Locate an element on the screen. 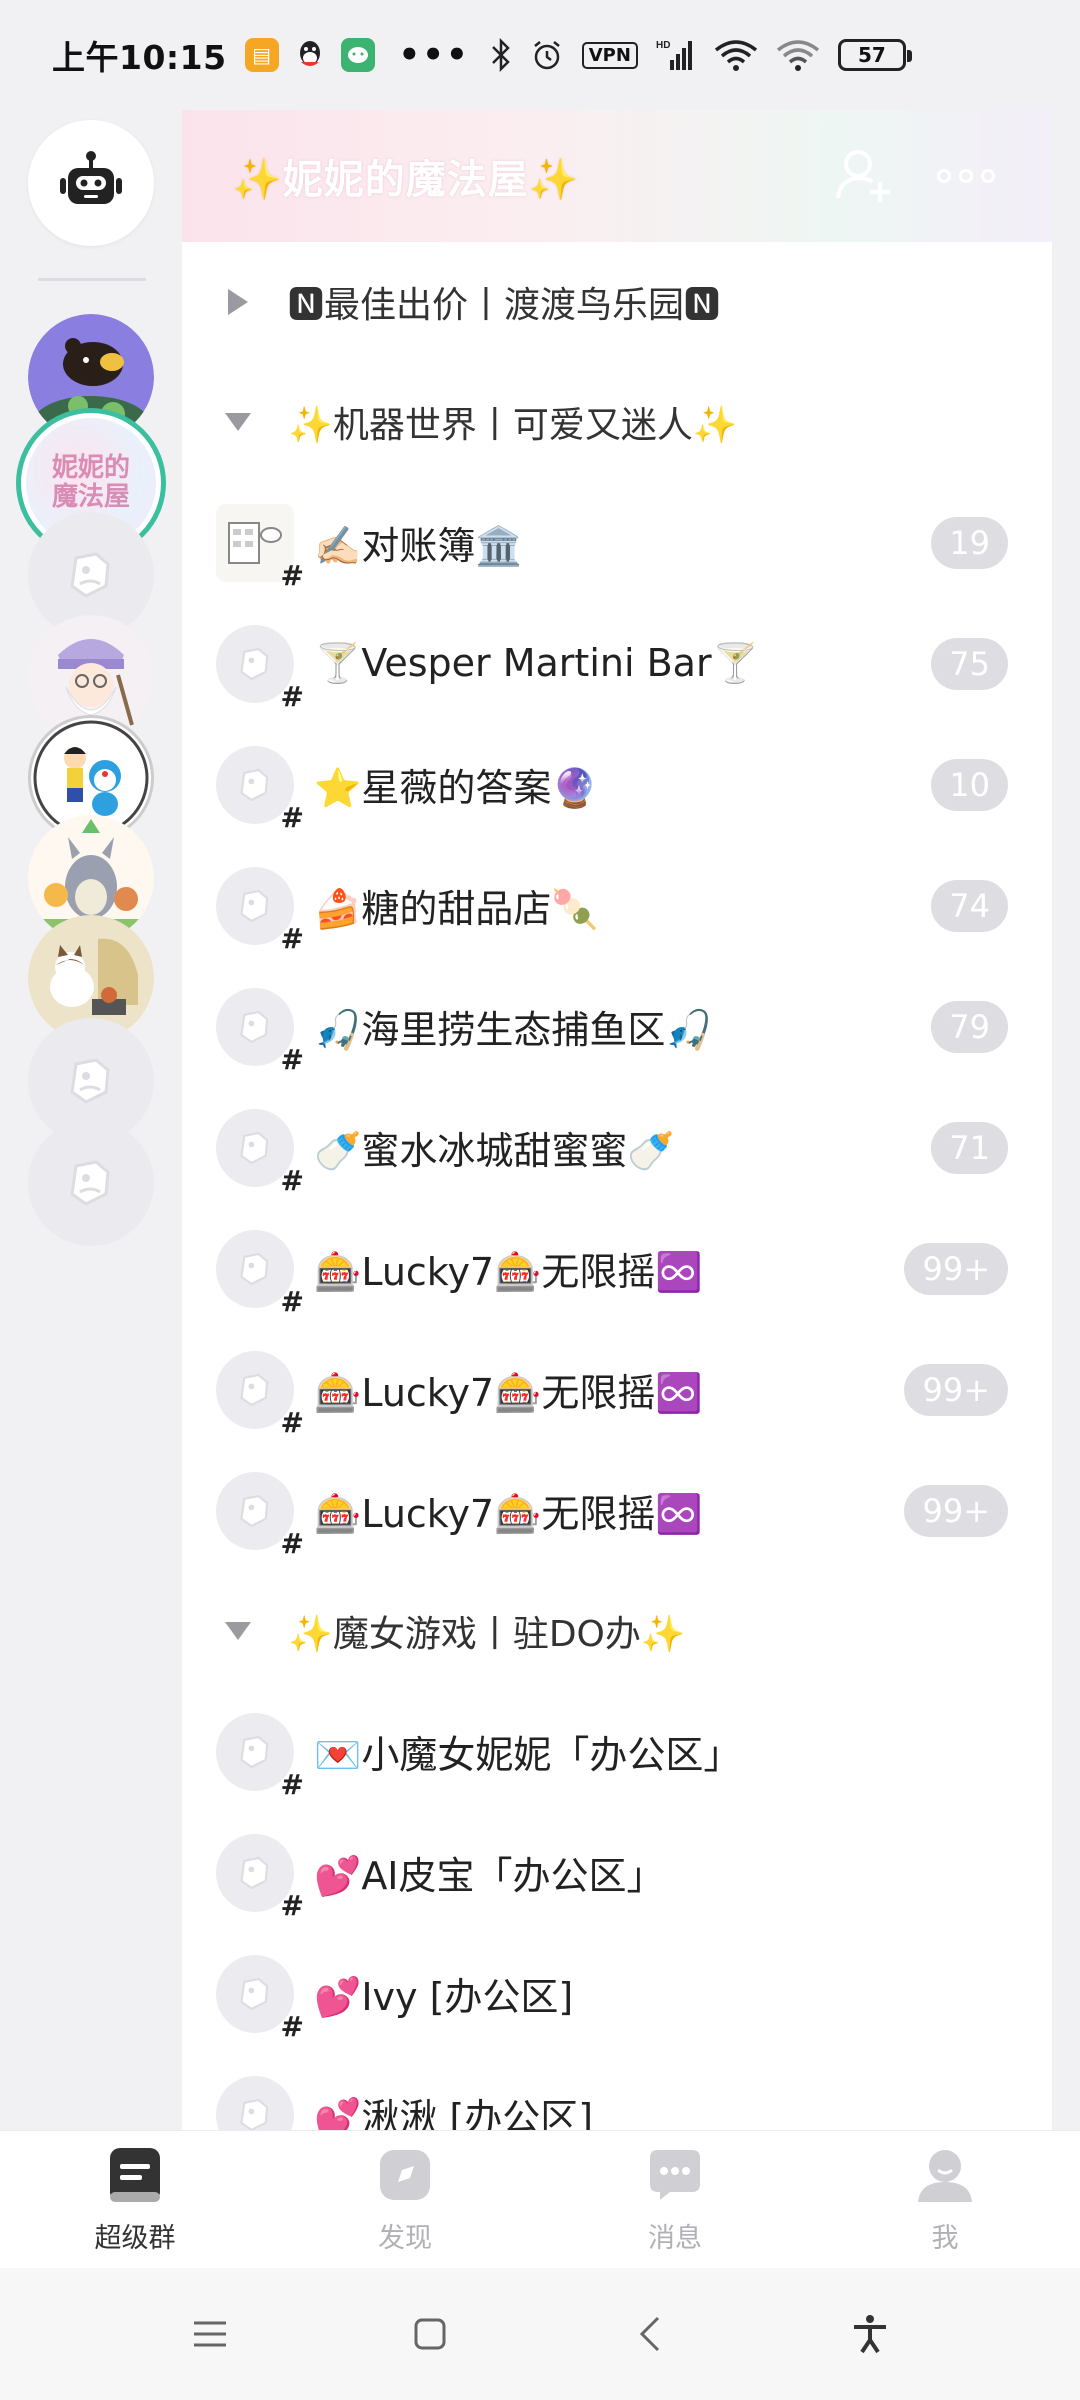 This screenshot has width=1080, height=2400. server-header: ✨妮妮的魔法屋✨ is located at coordinates (617, 176).